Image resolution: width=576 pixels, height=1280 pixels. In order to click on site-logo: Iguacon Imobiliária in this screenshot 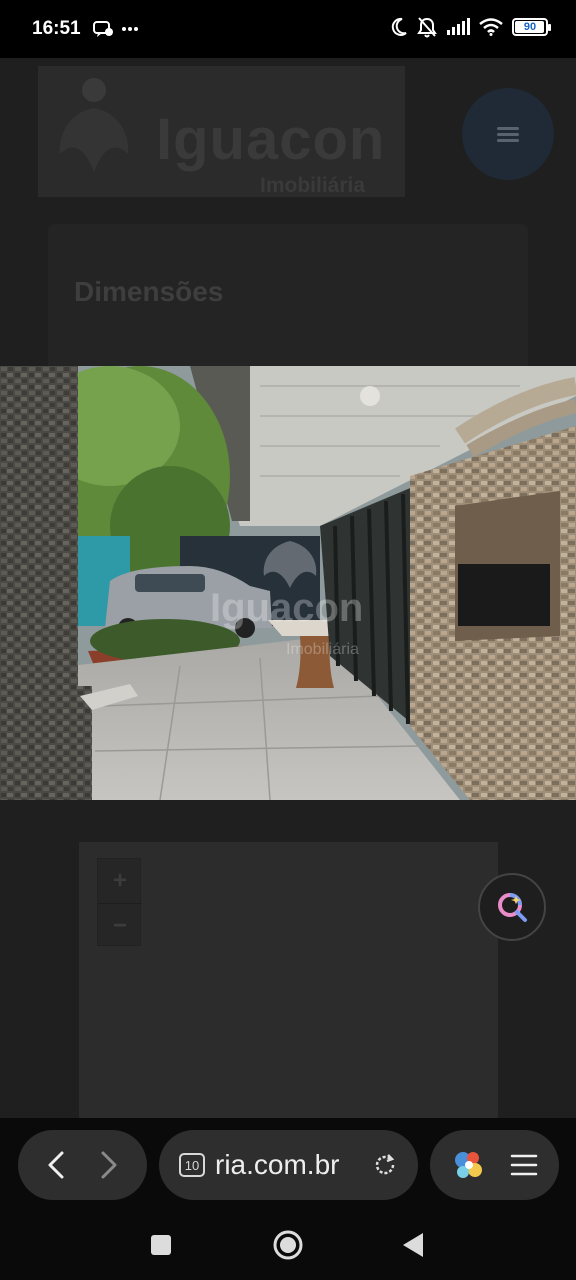, I will do `click(221, 131)`.